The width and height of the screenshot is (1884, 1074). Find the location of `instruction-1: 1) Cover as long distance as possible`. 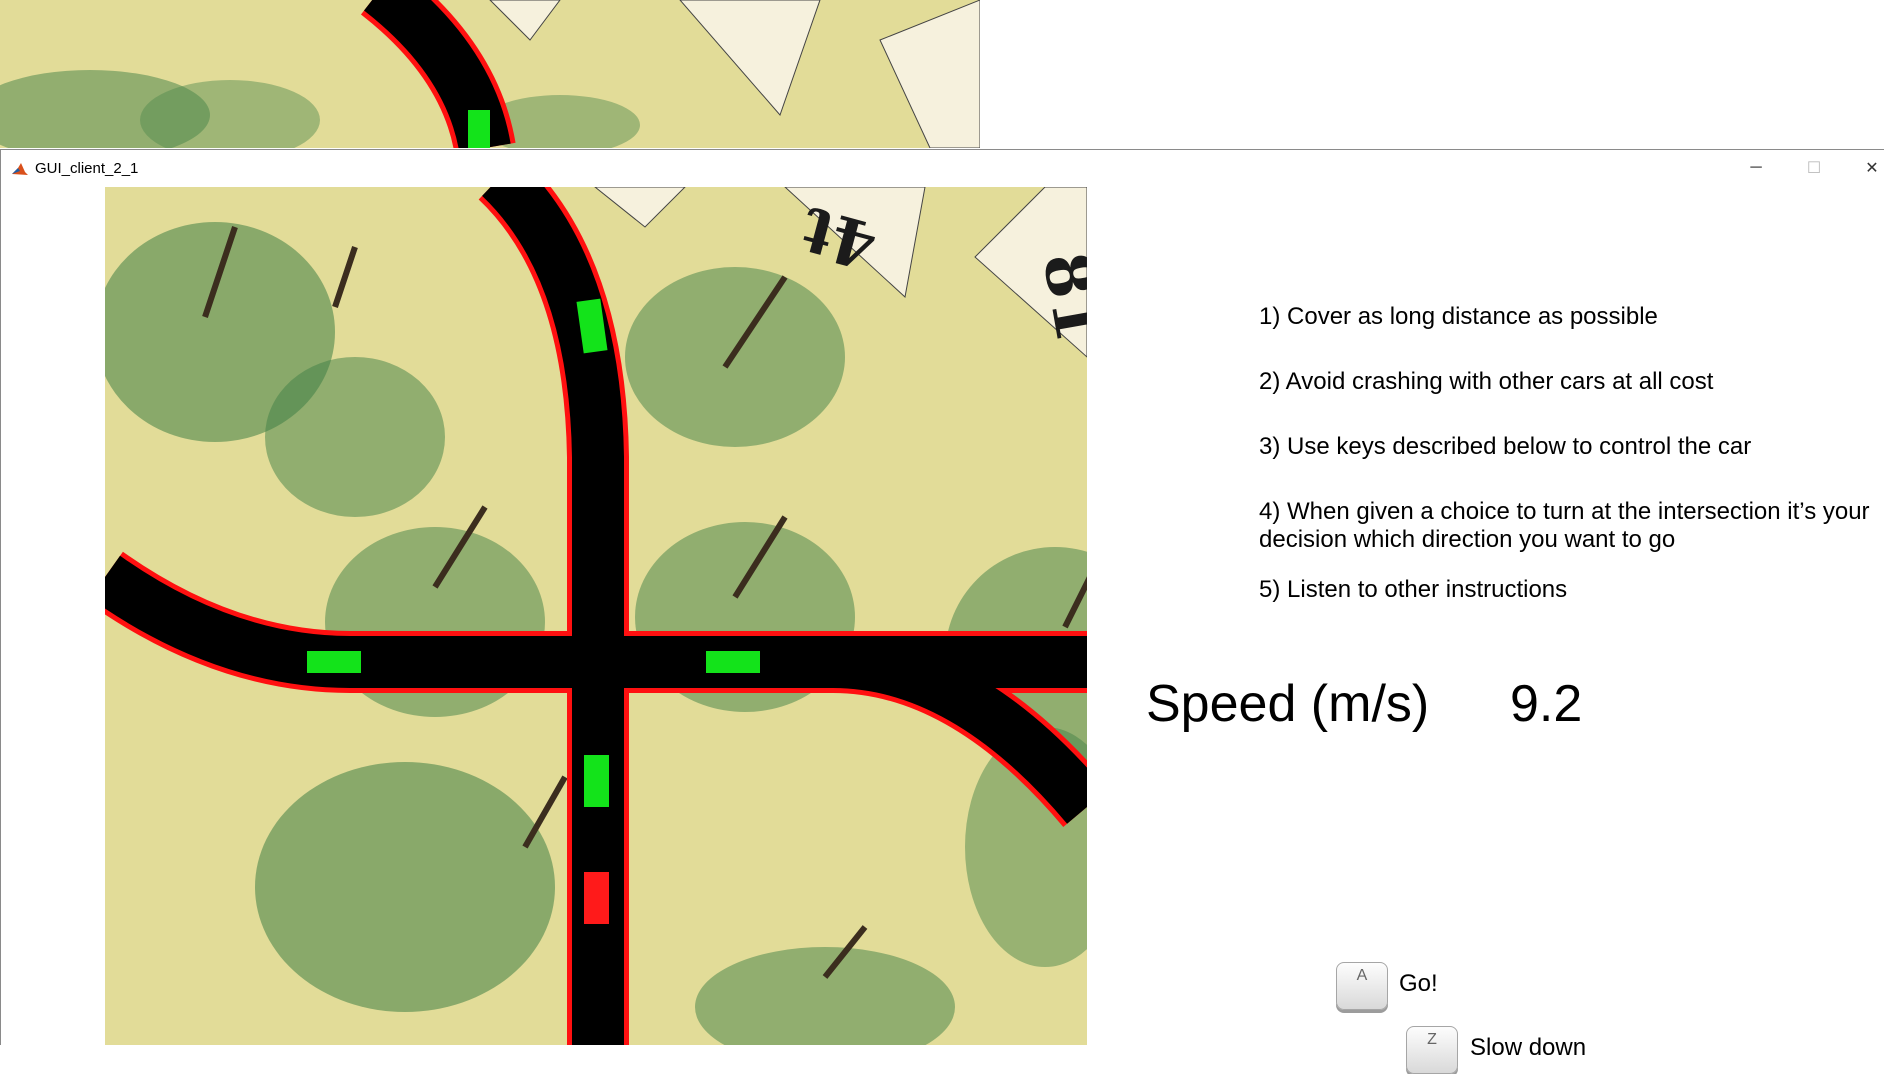

instruction-1: 1) Cover as long distance as possible is located at coordinates (1458, 316).